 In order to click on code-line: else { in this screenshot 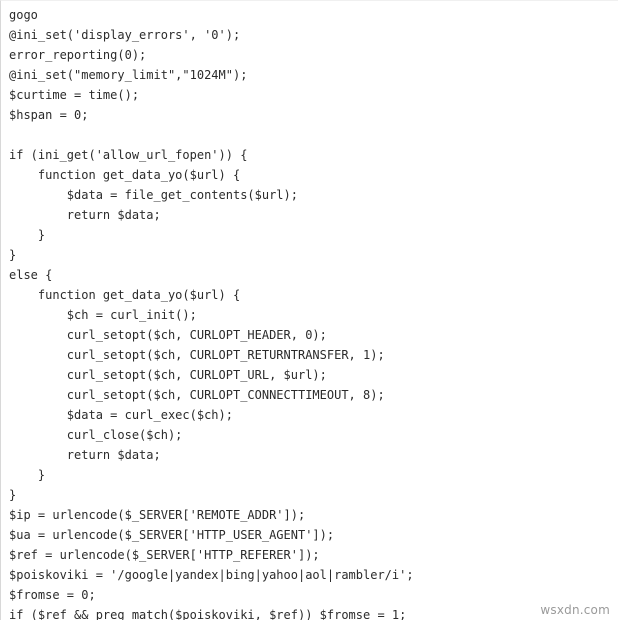, I will do `click(31, 275)`.